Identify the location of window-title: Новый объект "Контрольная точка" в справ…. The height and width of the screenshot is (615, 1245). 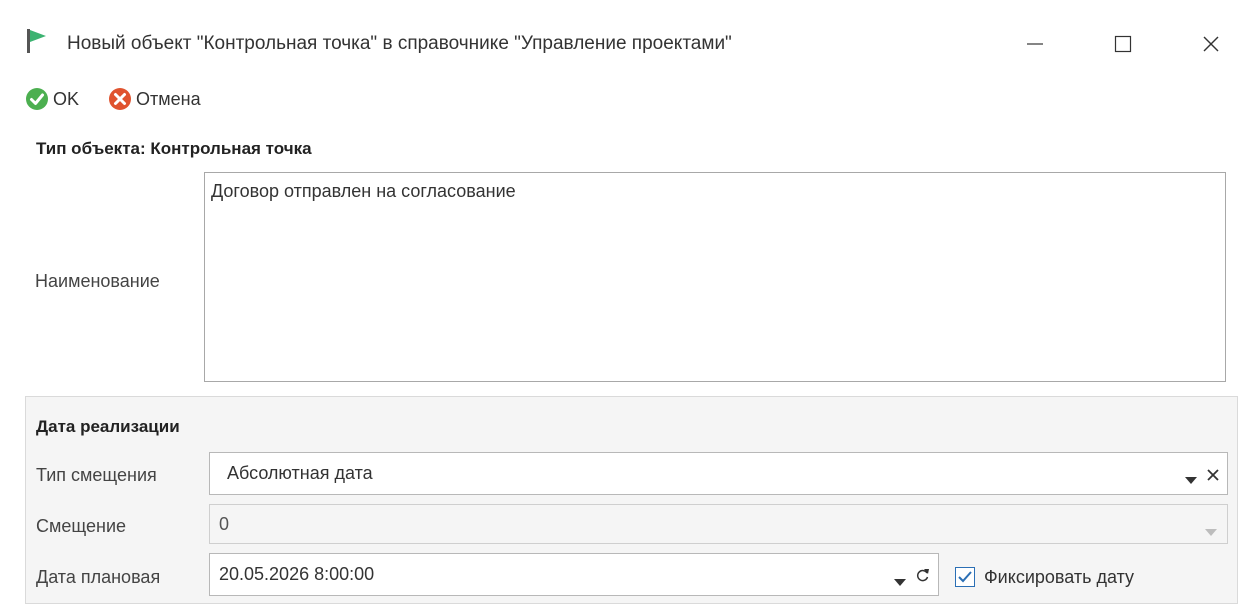
(399, 43).